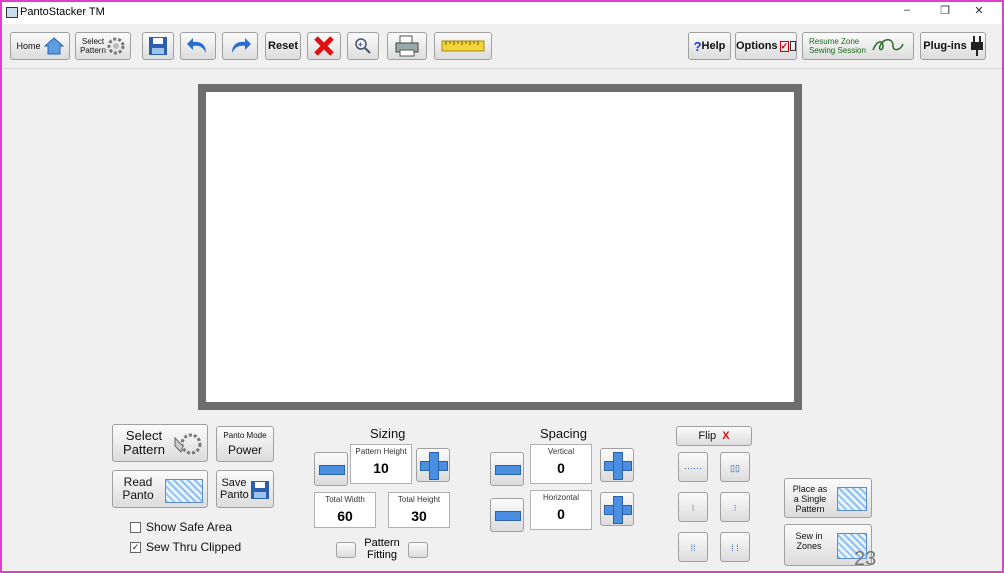 This screenshot has width=1004, height=573. Describe the element at coordinates (194, 547) in the screenshot. I see `sew-thru-clipped-label: Sew Thru Clipped` at that location.